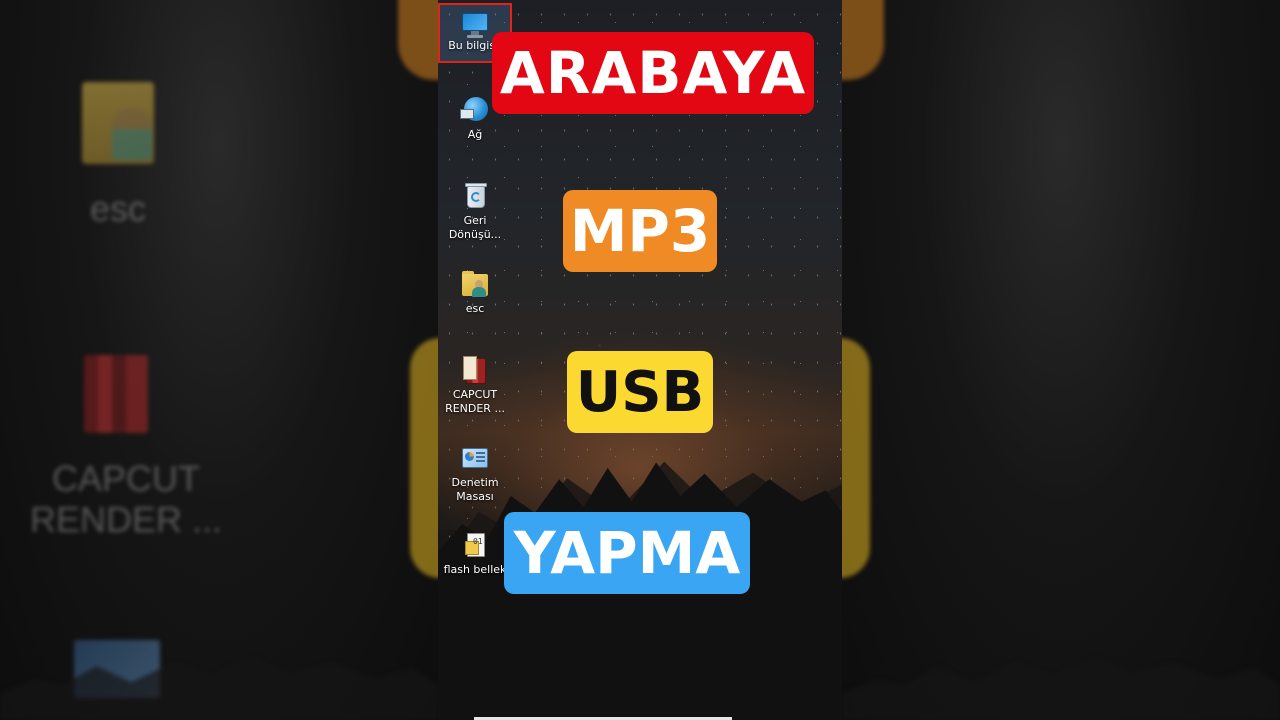 The width and height of the screenshot is (1280, 720). What do you see at coordinates (475, 545) in the screenshot?
I see `text-file-icon: 01` at bounding box center [475, 545].